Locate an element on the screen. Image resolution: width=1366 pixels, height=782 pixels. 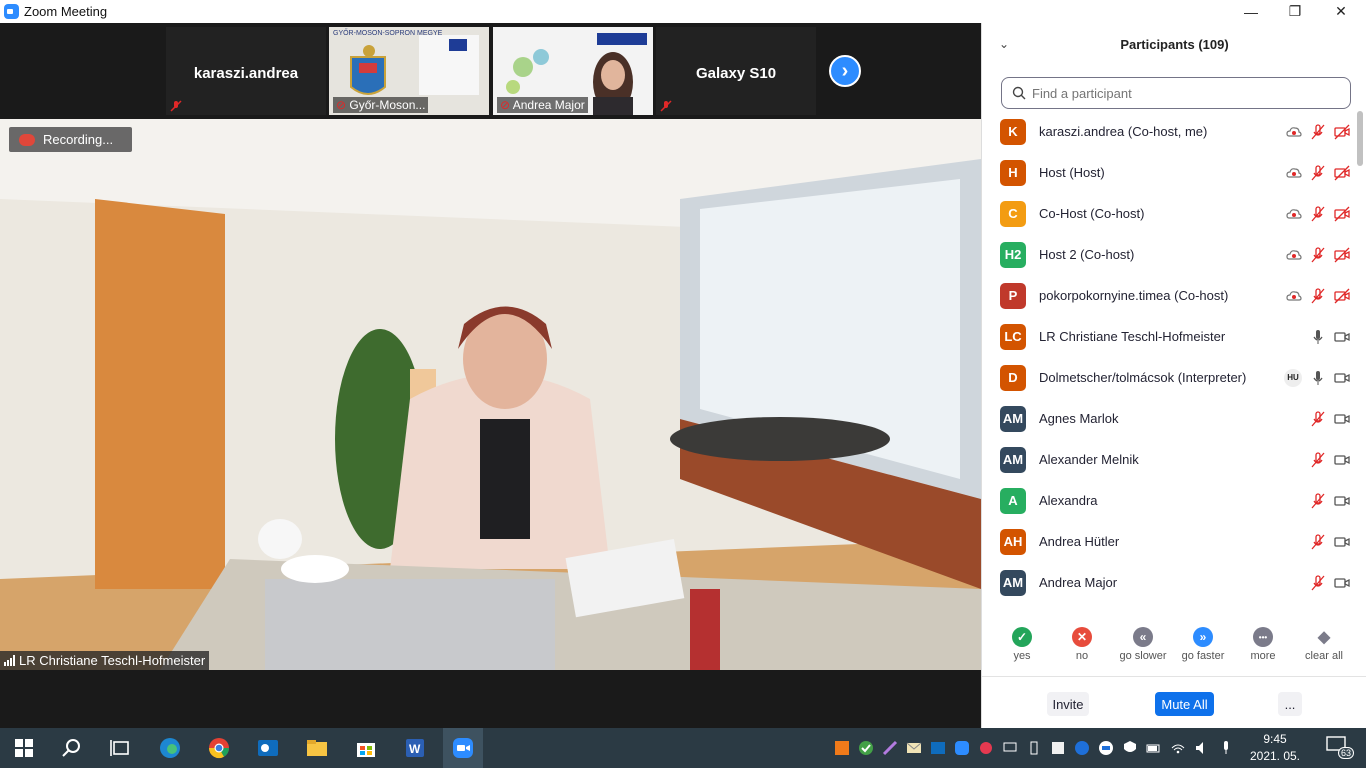
volume-icon is located at coordinates (1202, 748).